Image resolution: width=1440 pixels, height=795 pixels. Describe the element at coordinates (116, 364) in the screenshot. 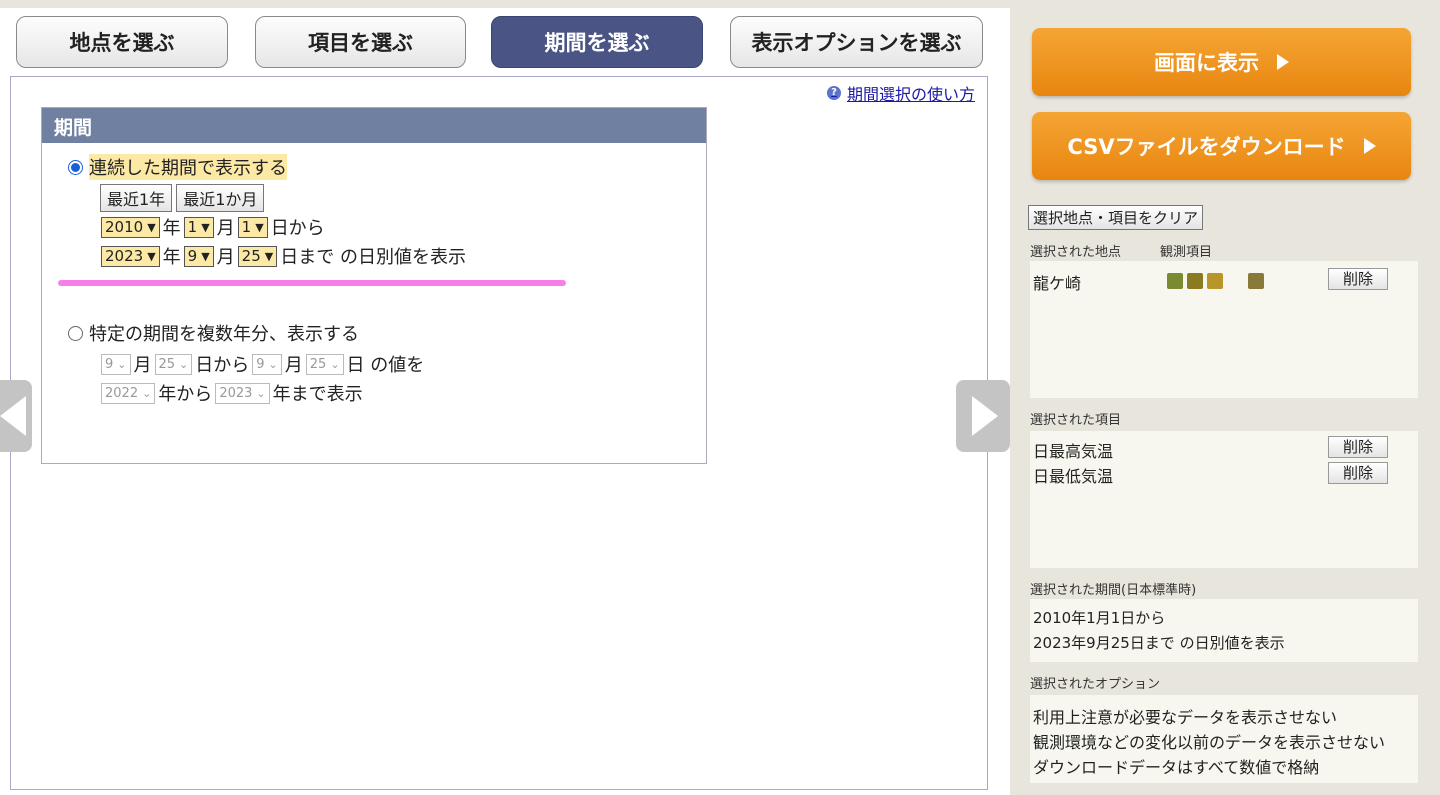

I see `multi-month1-select: 9 ⌄` at that location.